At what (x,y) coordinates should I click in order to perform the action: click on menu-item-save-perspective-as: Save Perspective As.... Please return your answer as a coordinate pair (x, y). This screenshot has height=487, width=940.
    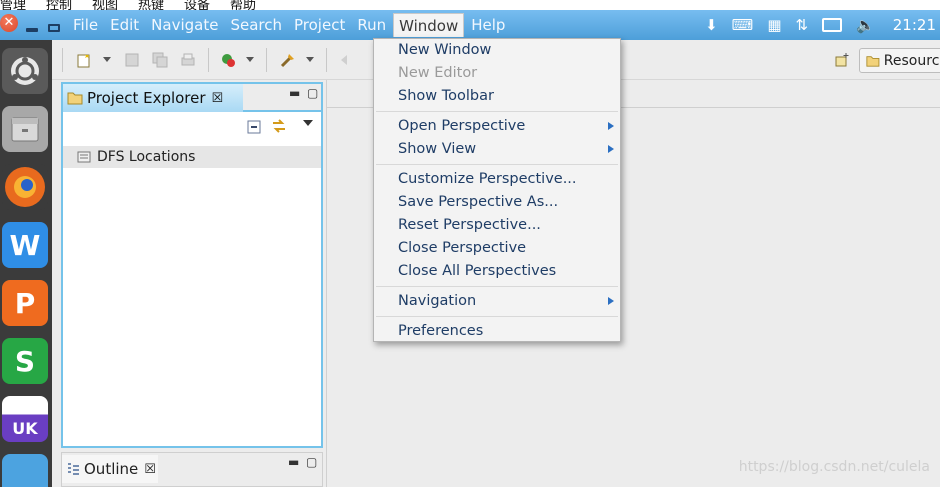
    Looking at the image, I should click on (478, 202).